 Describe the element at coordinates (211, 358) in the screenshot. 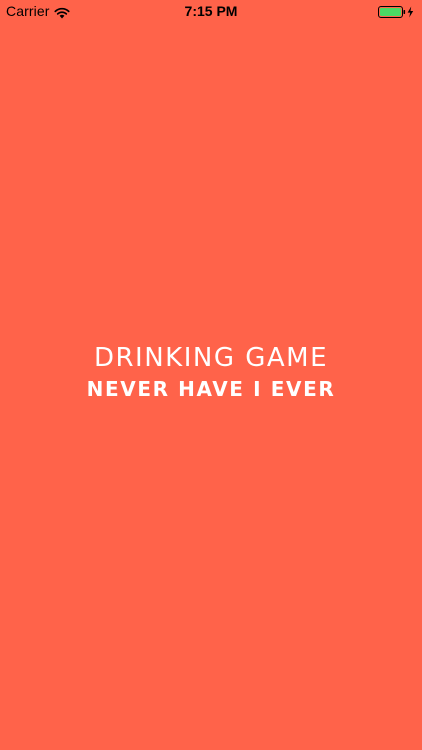

I see `title-drinking-game: DRINKING GAME` at that location.